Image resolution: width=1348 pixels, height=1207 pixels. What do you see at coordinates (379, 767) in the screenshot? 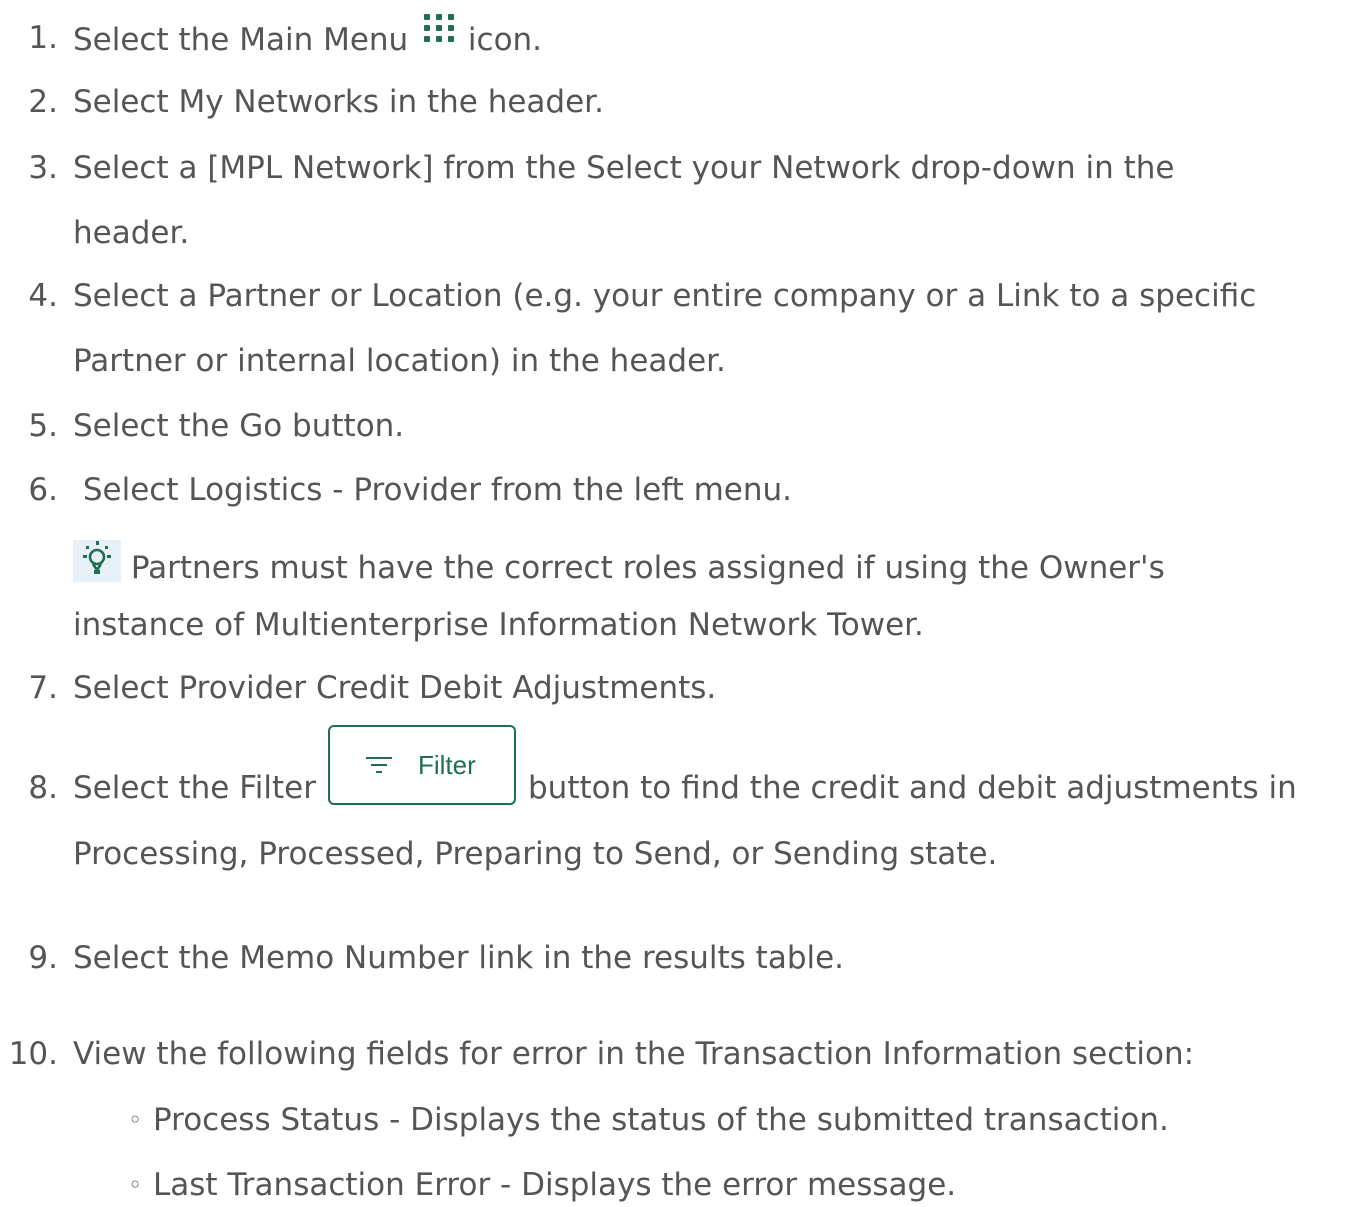
I see `filter-lines-icon` at bounding box center [379, 767].